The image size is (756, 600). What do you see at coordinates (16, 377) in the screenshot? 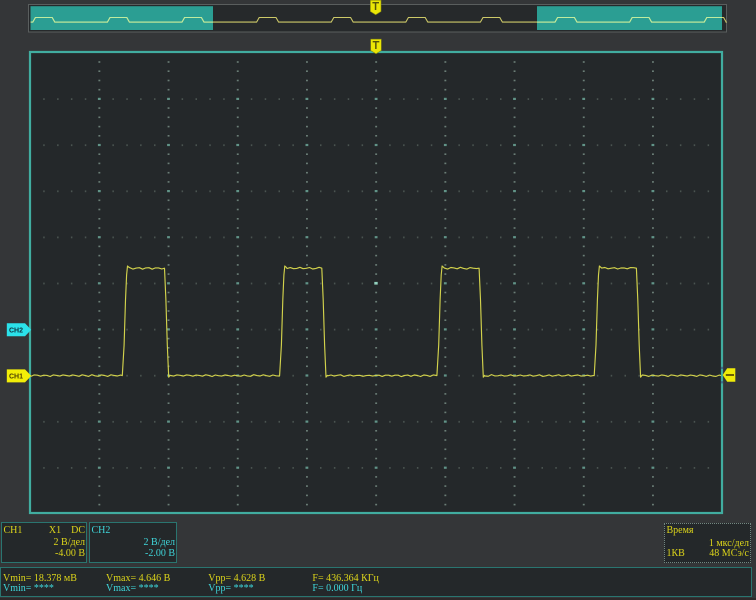
I see `svg-text: CH1` at bounding box center [16, 377].